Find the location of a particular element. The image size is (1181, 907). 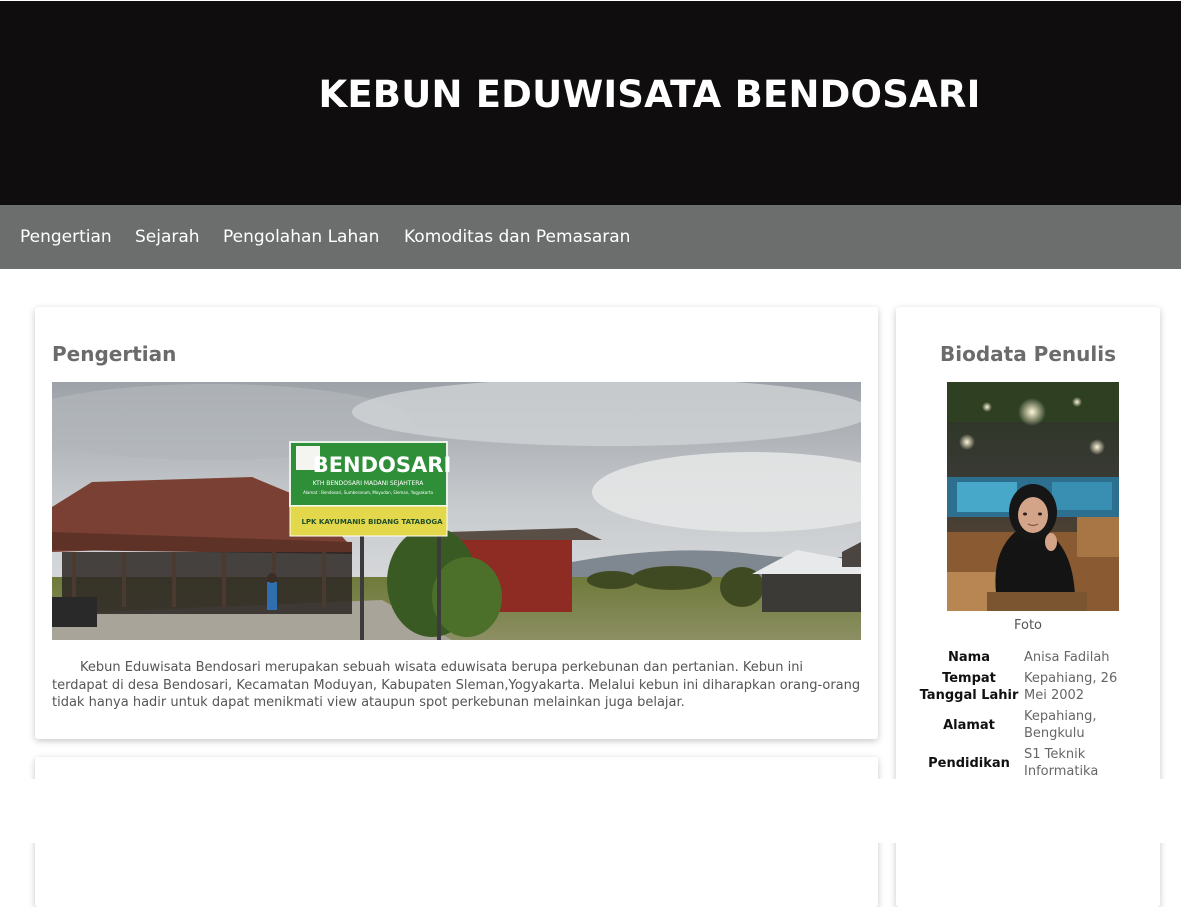

sign-title: BENDOSARI is located at coordinates (382, 465).